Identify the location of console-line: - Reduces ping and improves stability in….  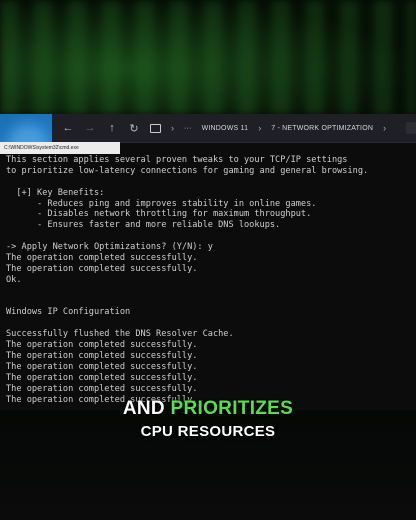
(161, 203).